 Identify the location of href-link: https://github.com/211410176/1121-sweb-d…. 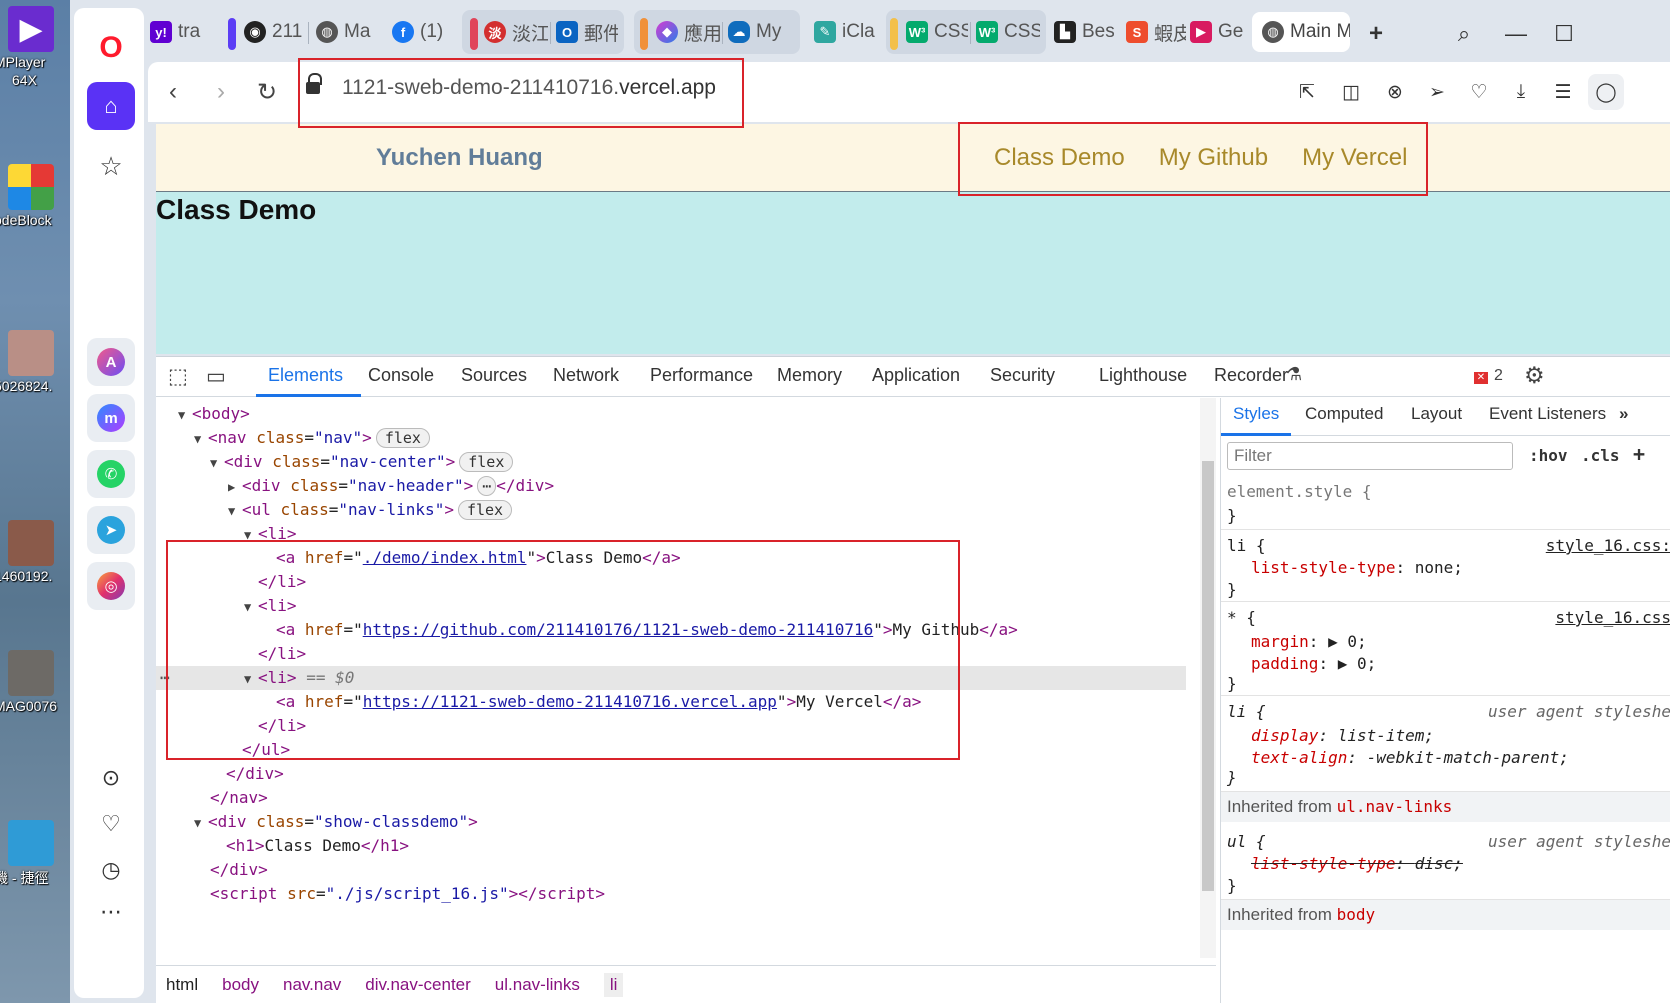
(618, 629).